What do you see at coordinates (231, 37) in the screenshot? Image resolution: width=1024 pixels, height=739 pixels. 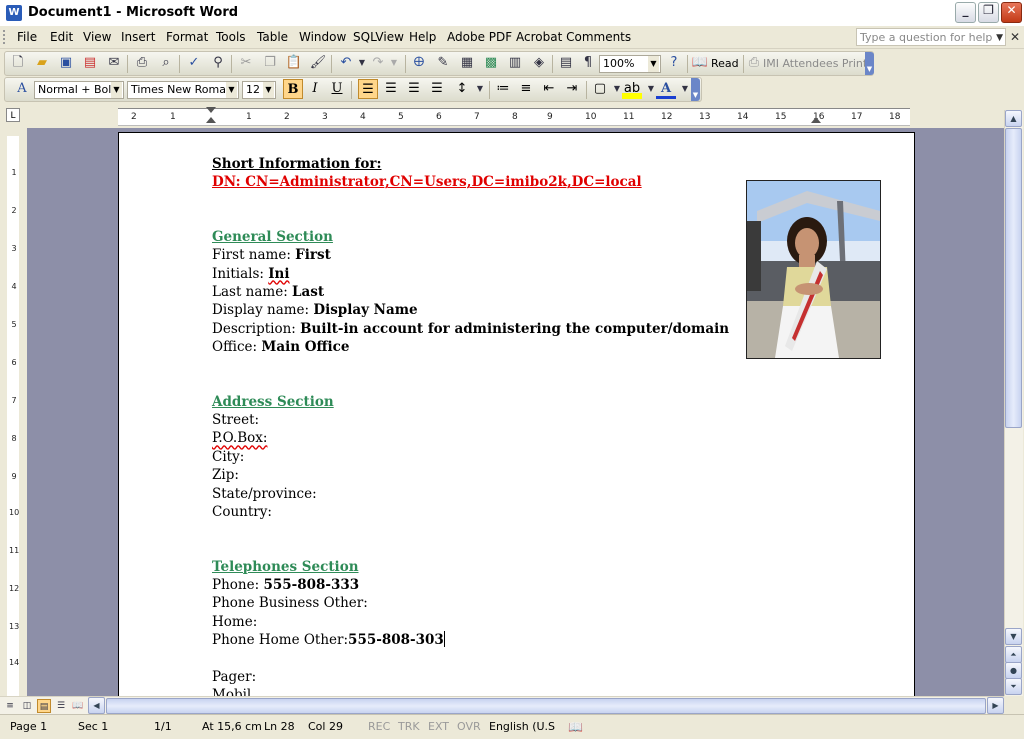 I see `menu-tools: Tools` at bounding box center [231, 37].